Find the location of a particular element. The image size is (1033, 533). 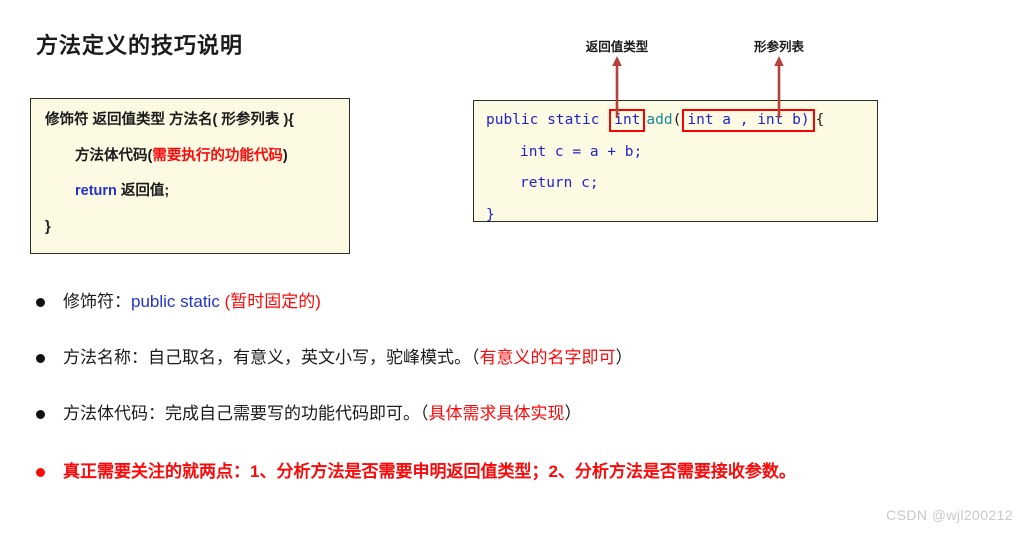

syntax-line-signature: 修饰符 返回值类型 方法名( 形参列表 ){ is located at coordinates (190, 120).